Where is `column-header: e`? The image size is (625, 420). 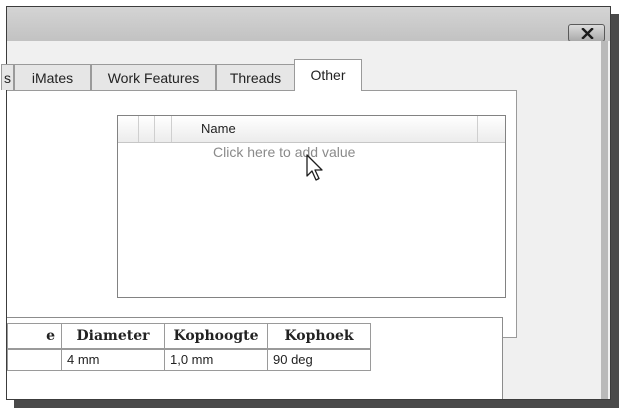
column-header: e is located at coordinates (34, 336).